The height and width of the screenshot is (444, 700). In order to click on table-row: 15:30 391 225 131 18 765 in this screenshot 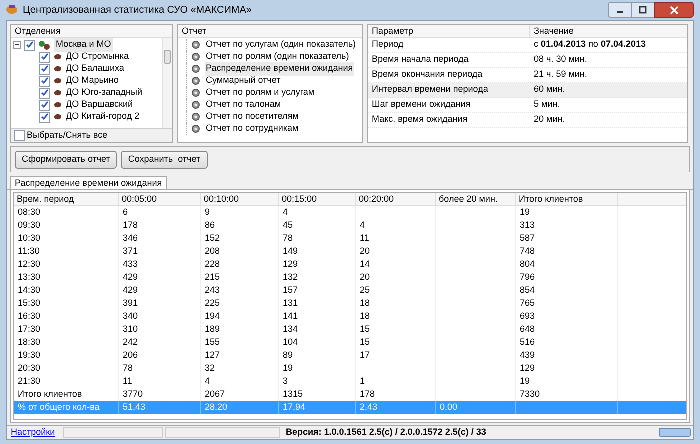, I will do `click(350, 303)`.